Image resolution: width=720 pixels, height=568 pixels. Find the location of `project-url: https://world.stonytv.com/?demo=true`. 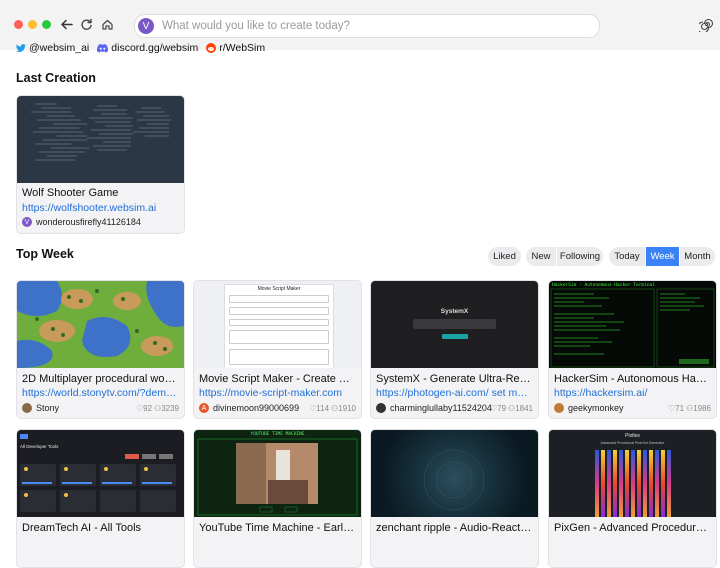

project-url: https://world.stonytv.com/?demo=true is located at coordinates (100, 393).